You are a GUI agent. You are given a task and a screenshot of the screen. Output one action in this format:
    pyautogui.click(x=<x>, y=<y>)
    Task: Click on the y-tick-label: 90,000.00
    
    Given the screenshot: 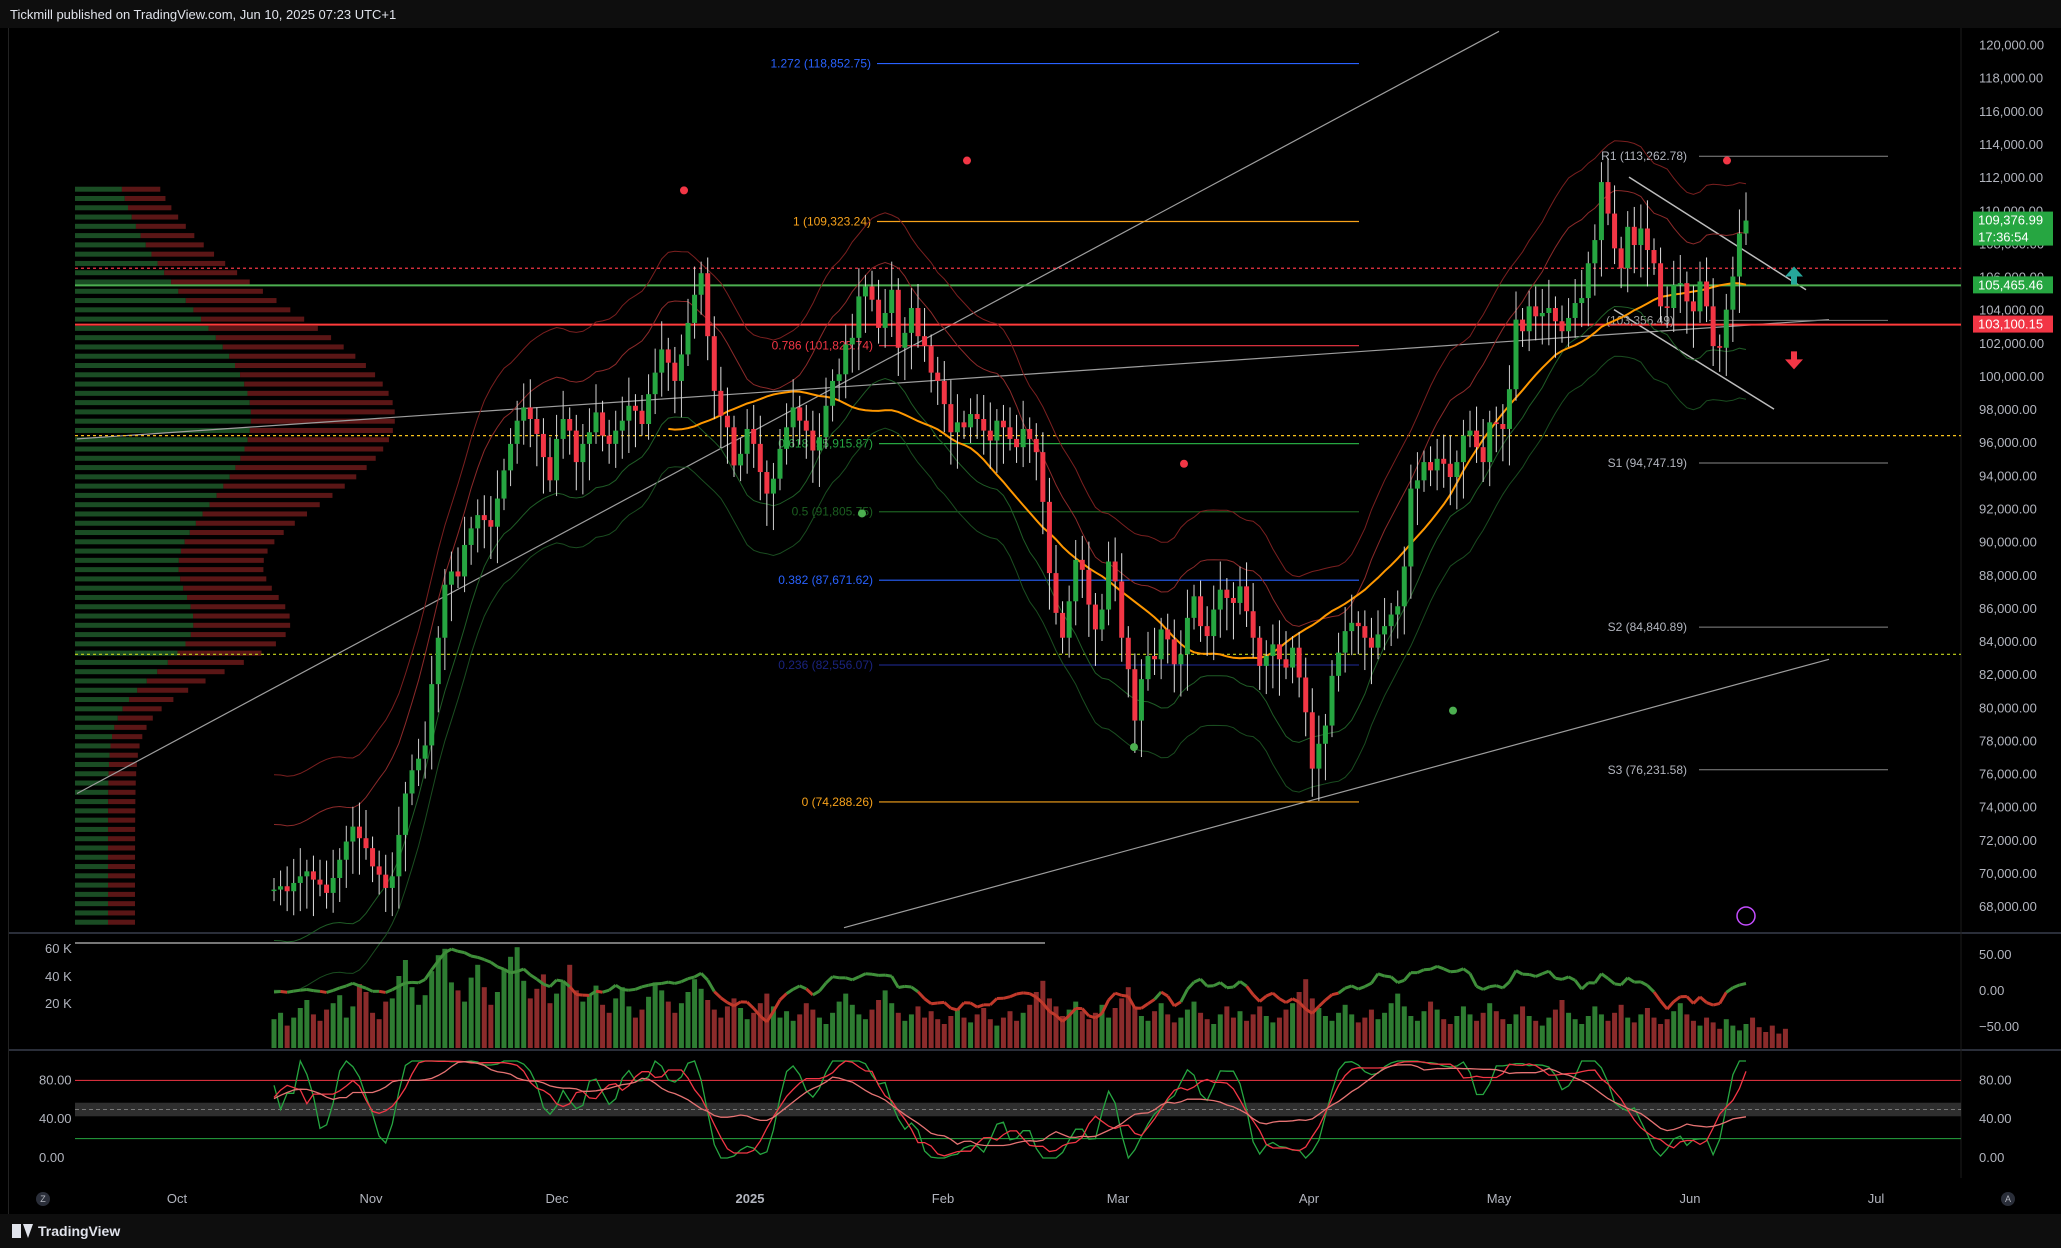 What is the action you would take?
    pyautogui.click(x=2008, y=542)
    